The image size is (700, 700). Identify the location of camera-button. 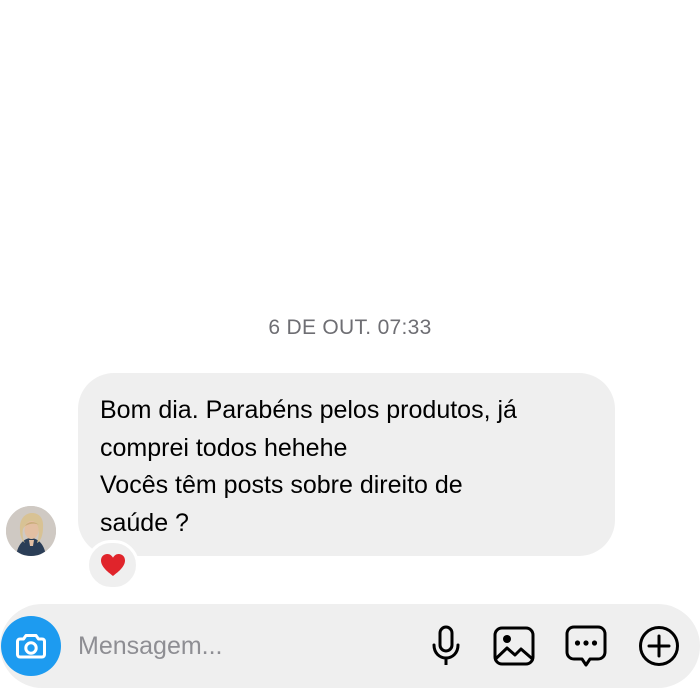
(31, 646).